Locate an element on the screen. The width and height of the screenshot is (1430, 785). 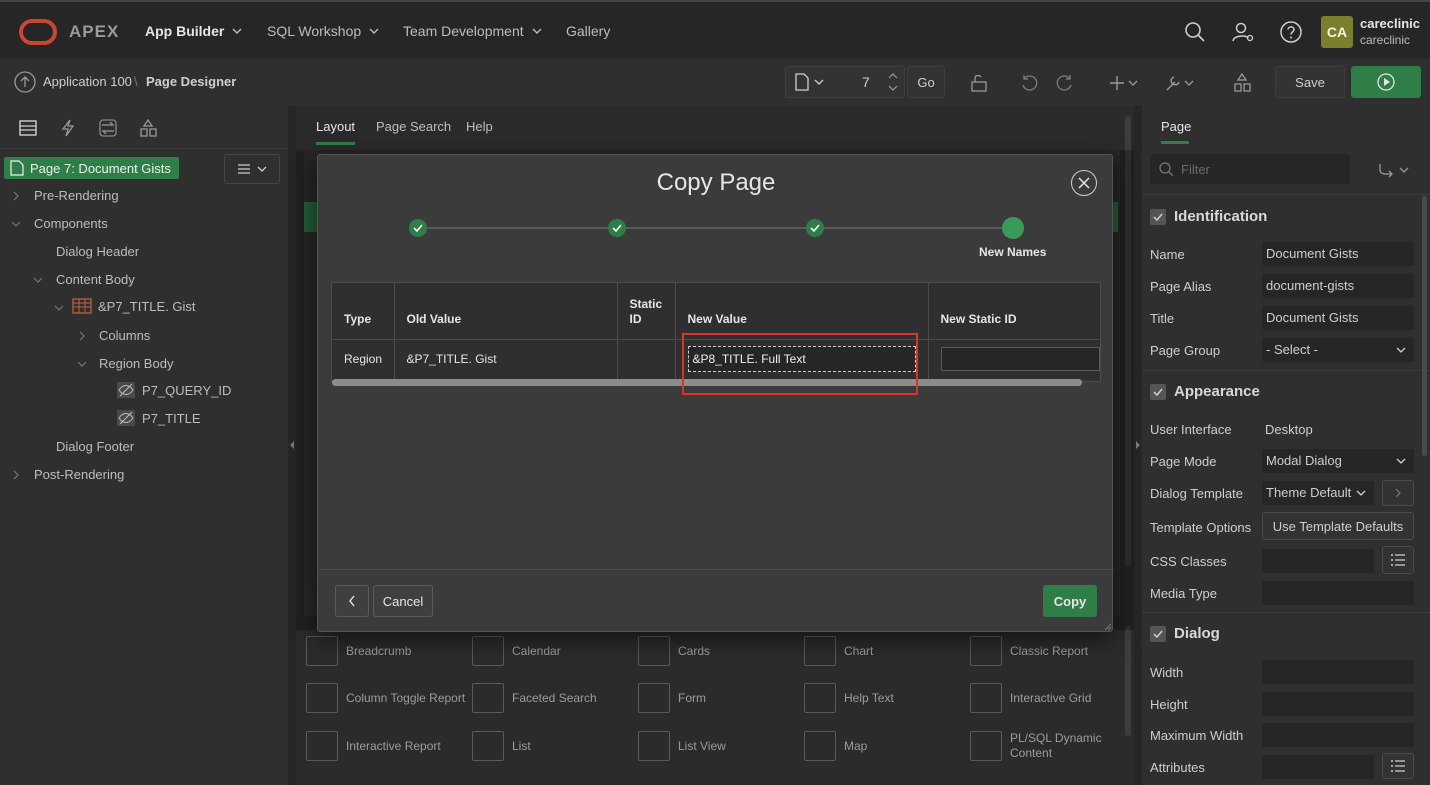
tree-dialog-footer: Dialog Footer is located at coordinates (95, 446).